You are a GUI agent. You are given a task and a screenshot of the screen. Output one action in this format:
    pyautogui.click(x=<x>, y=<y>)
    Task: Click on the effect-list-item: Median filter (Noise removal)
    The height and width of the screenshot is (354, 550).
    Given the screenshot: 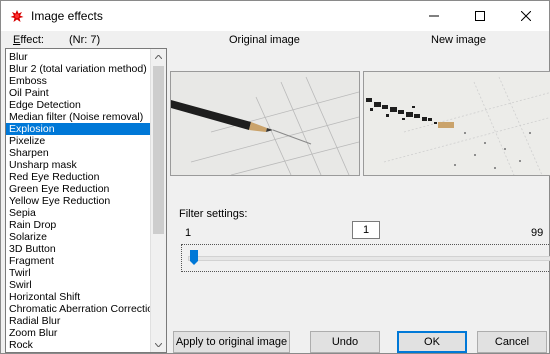 What is the action you would take?
    pyautogui.click(x=78, y=117)
    